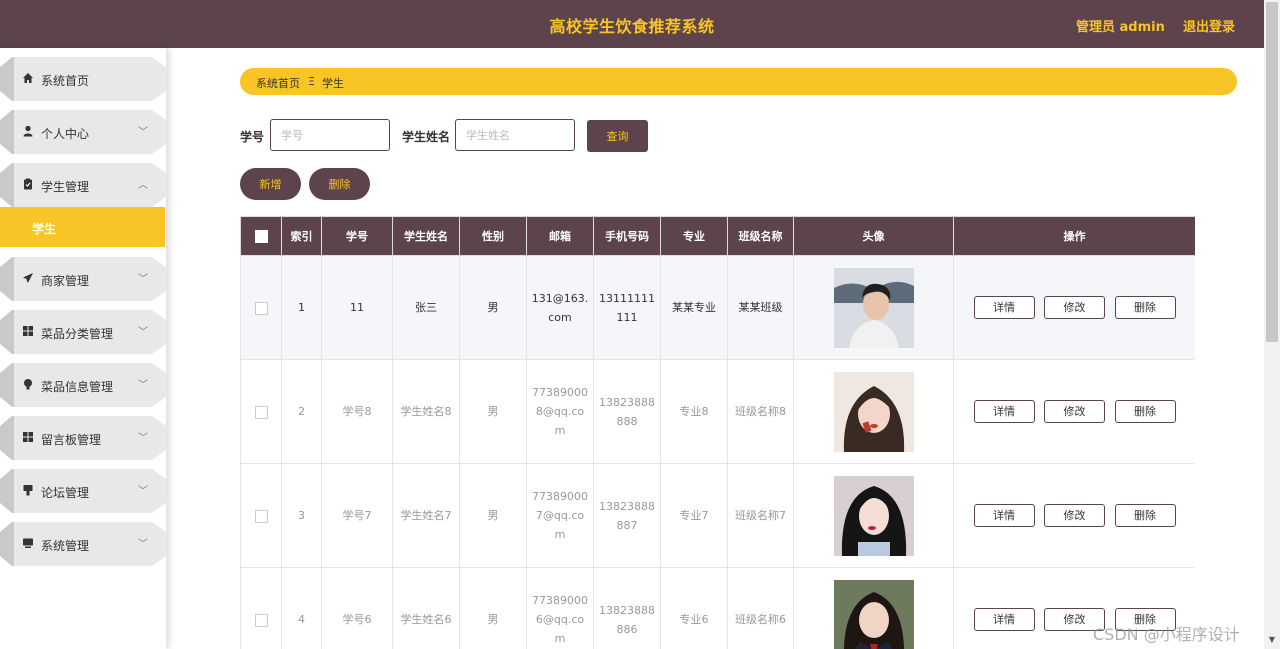  What do you see at coordinates (28, 184) in the screenshot?
I see `clipboard-icon` at bounding box center [28, 184].